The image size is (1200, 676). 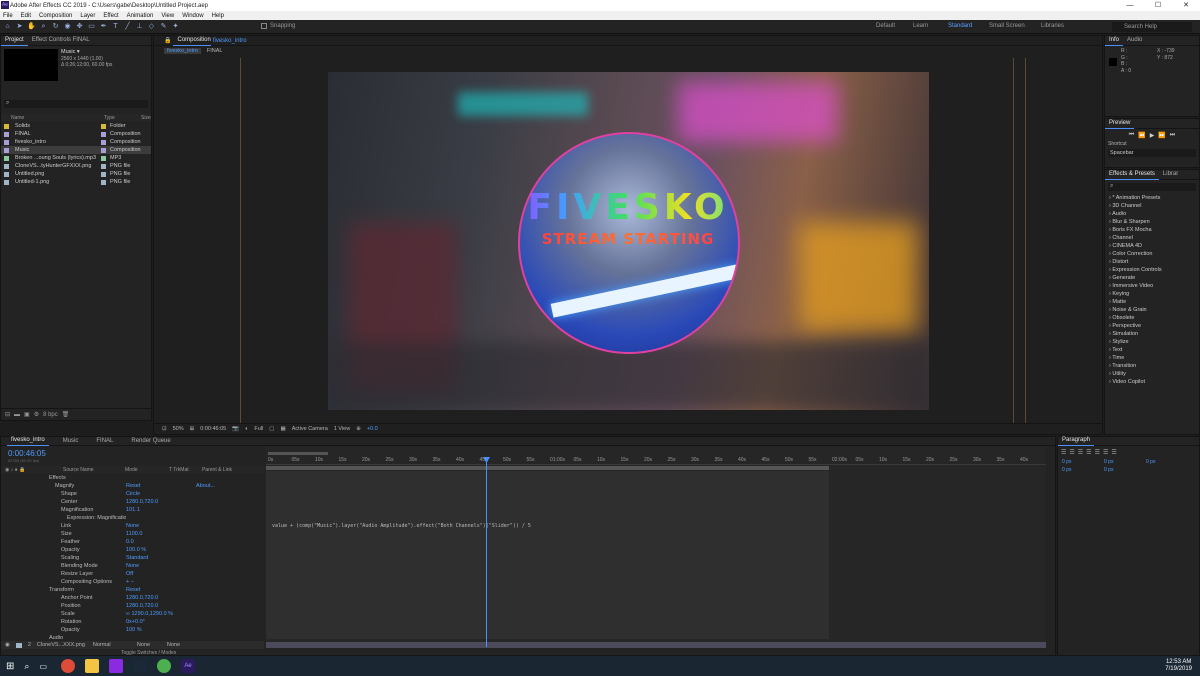 What do you see at coordinates (8, 16) in the screenshot?
I see `menu-file: File` at bounding box center [8, 16].